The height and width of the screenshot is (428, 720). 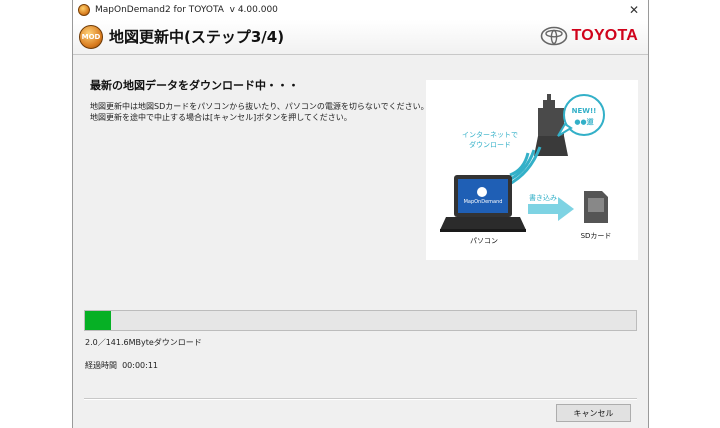 What do you see at coordinates (186, 10) in the screenshot?
I see `window-title: MapOnDemand2 for TOYOTA v 4.00.000` at bounding box center [186, 10].